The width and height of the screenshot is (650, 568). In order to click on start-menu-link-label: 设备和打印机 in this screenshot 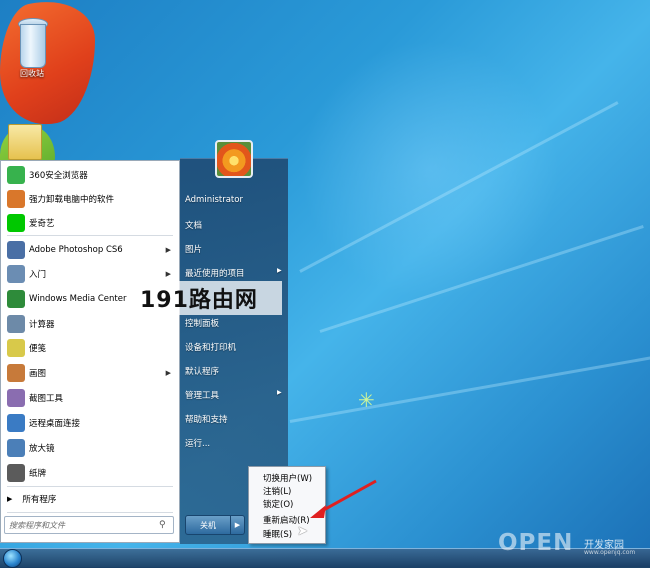, I will do `click(211, 348)`.